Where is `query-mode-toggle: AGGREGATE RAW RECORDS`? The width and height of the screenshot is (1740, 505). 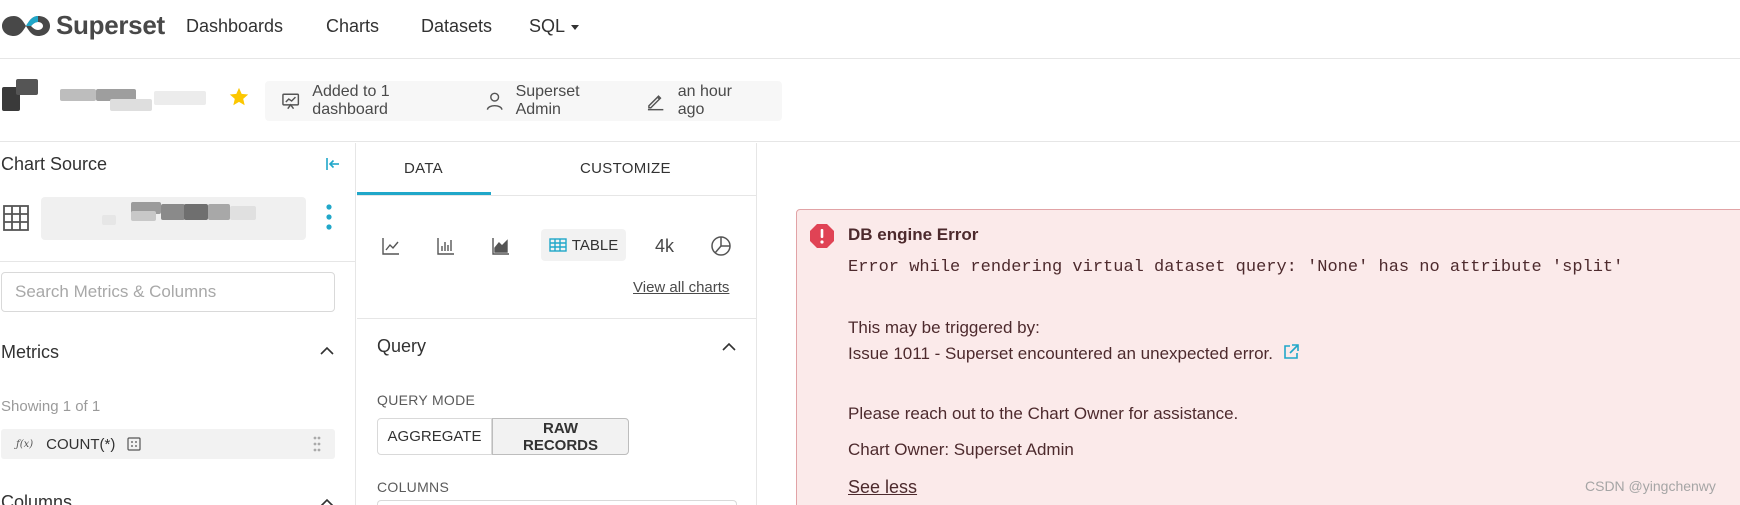 query-mode-toggle: AGGREGATE RAW RECORDS is located at coordinates (503, 436).